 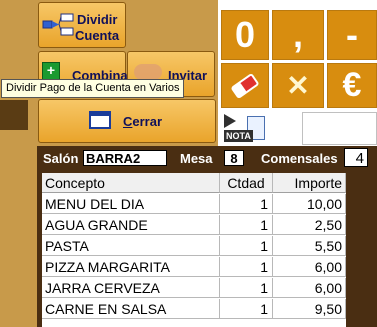 I want to click on row-concepto: CARNE EN SALSA, so click(x=131, y=309).